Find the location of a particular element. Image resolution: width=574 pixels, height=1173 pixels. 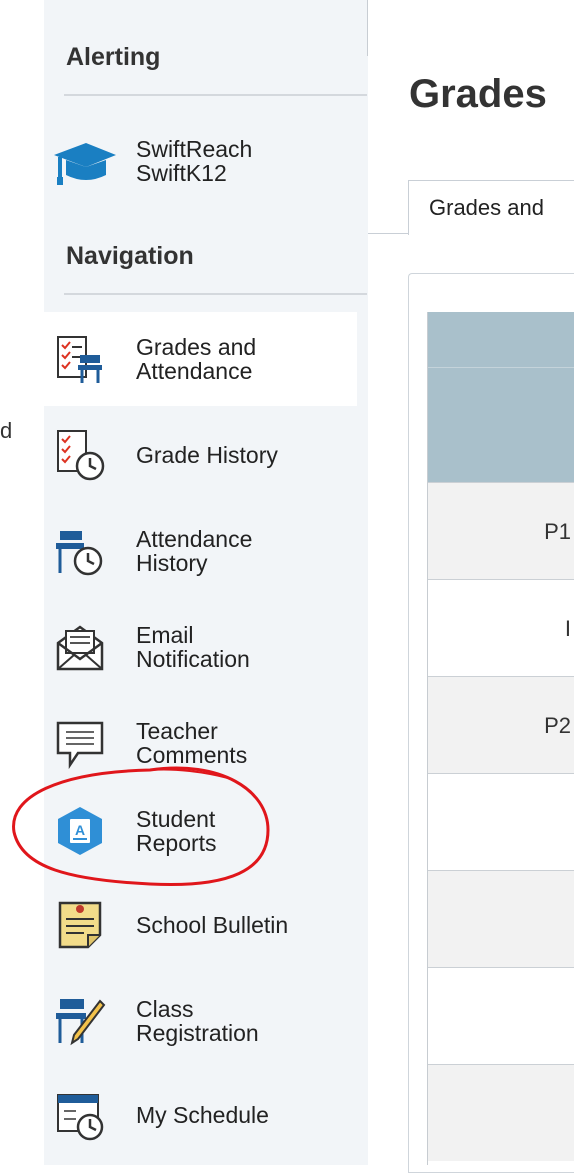

sidebar-item-label: Email Notification is located at coordinates (243, 647).